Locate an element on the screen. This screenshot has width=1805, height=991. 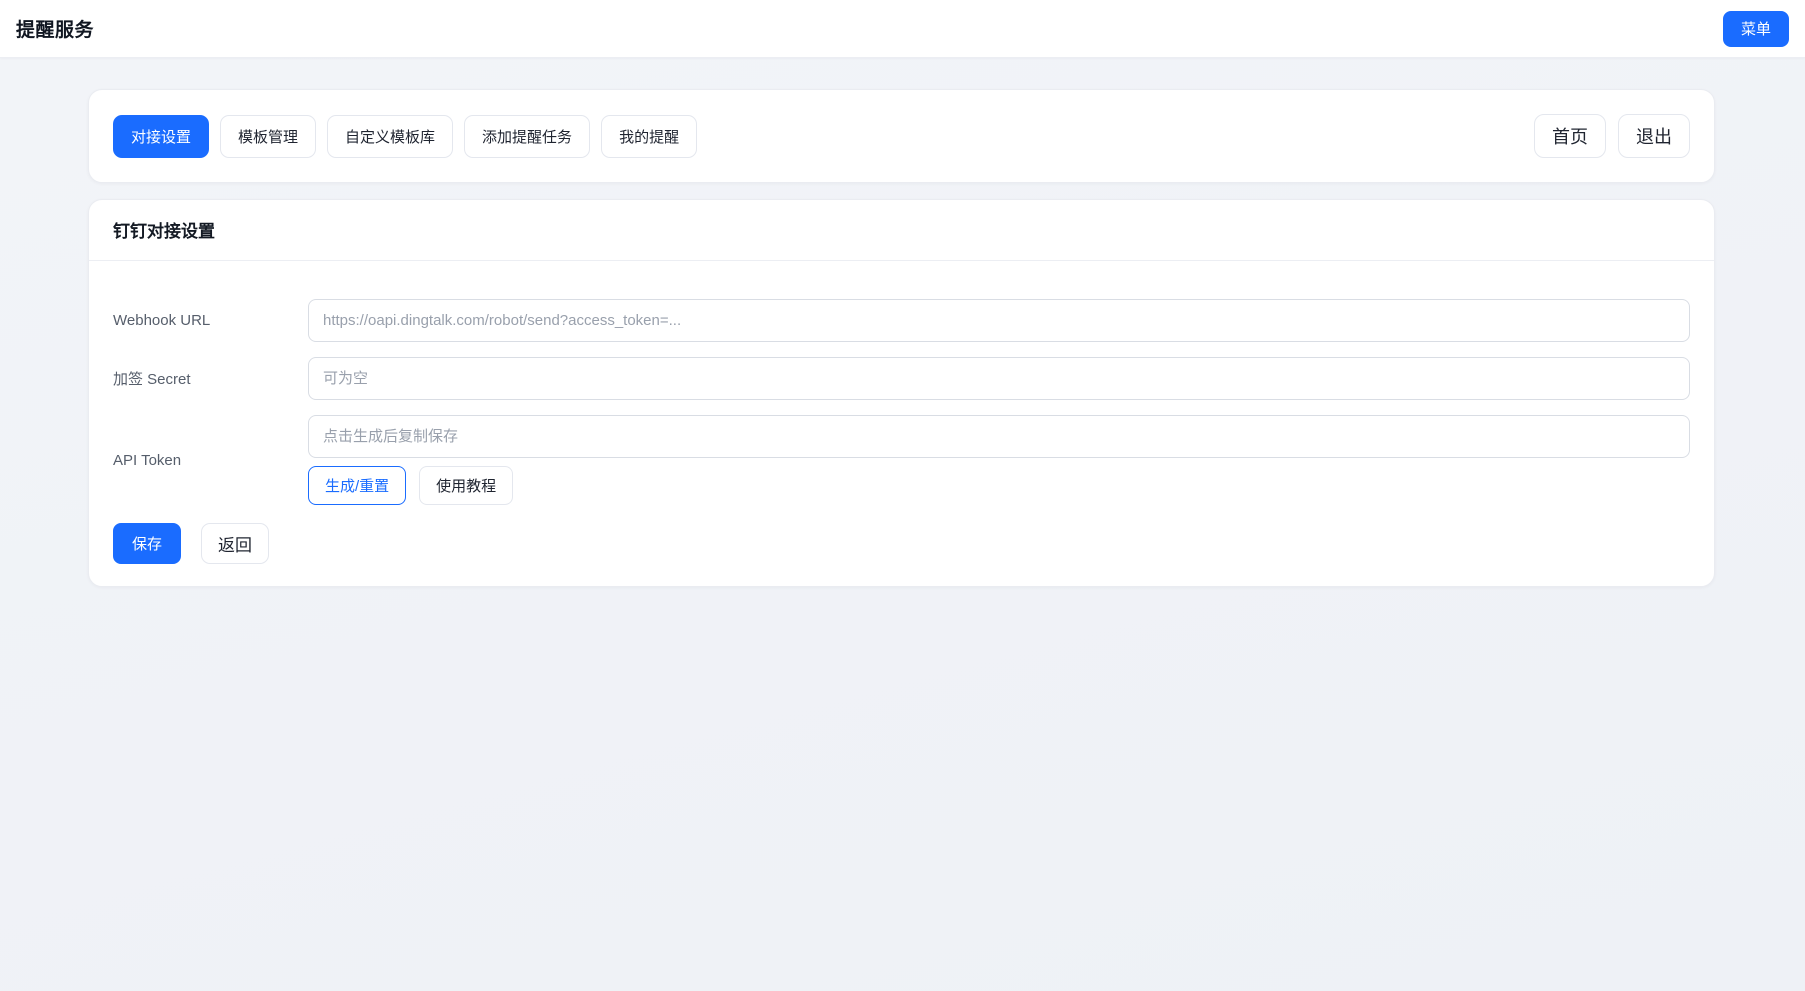
secret-input is located at coordinates (999, 378).